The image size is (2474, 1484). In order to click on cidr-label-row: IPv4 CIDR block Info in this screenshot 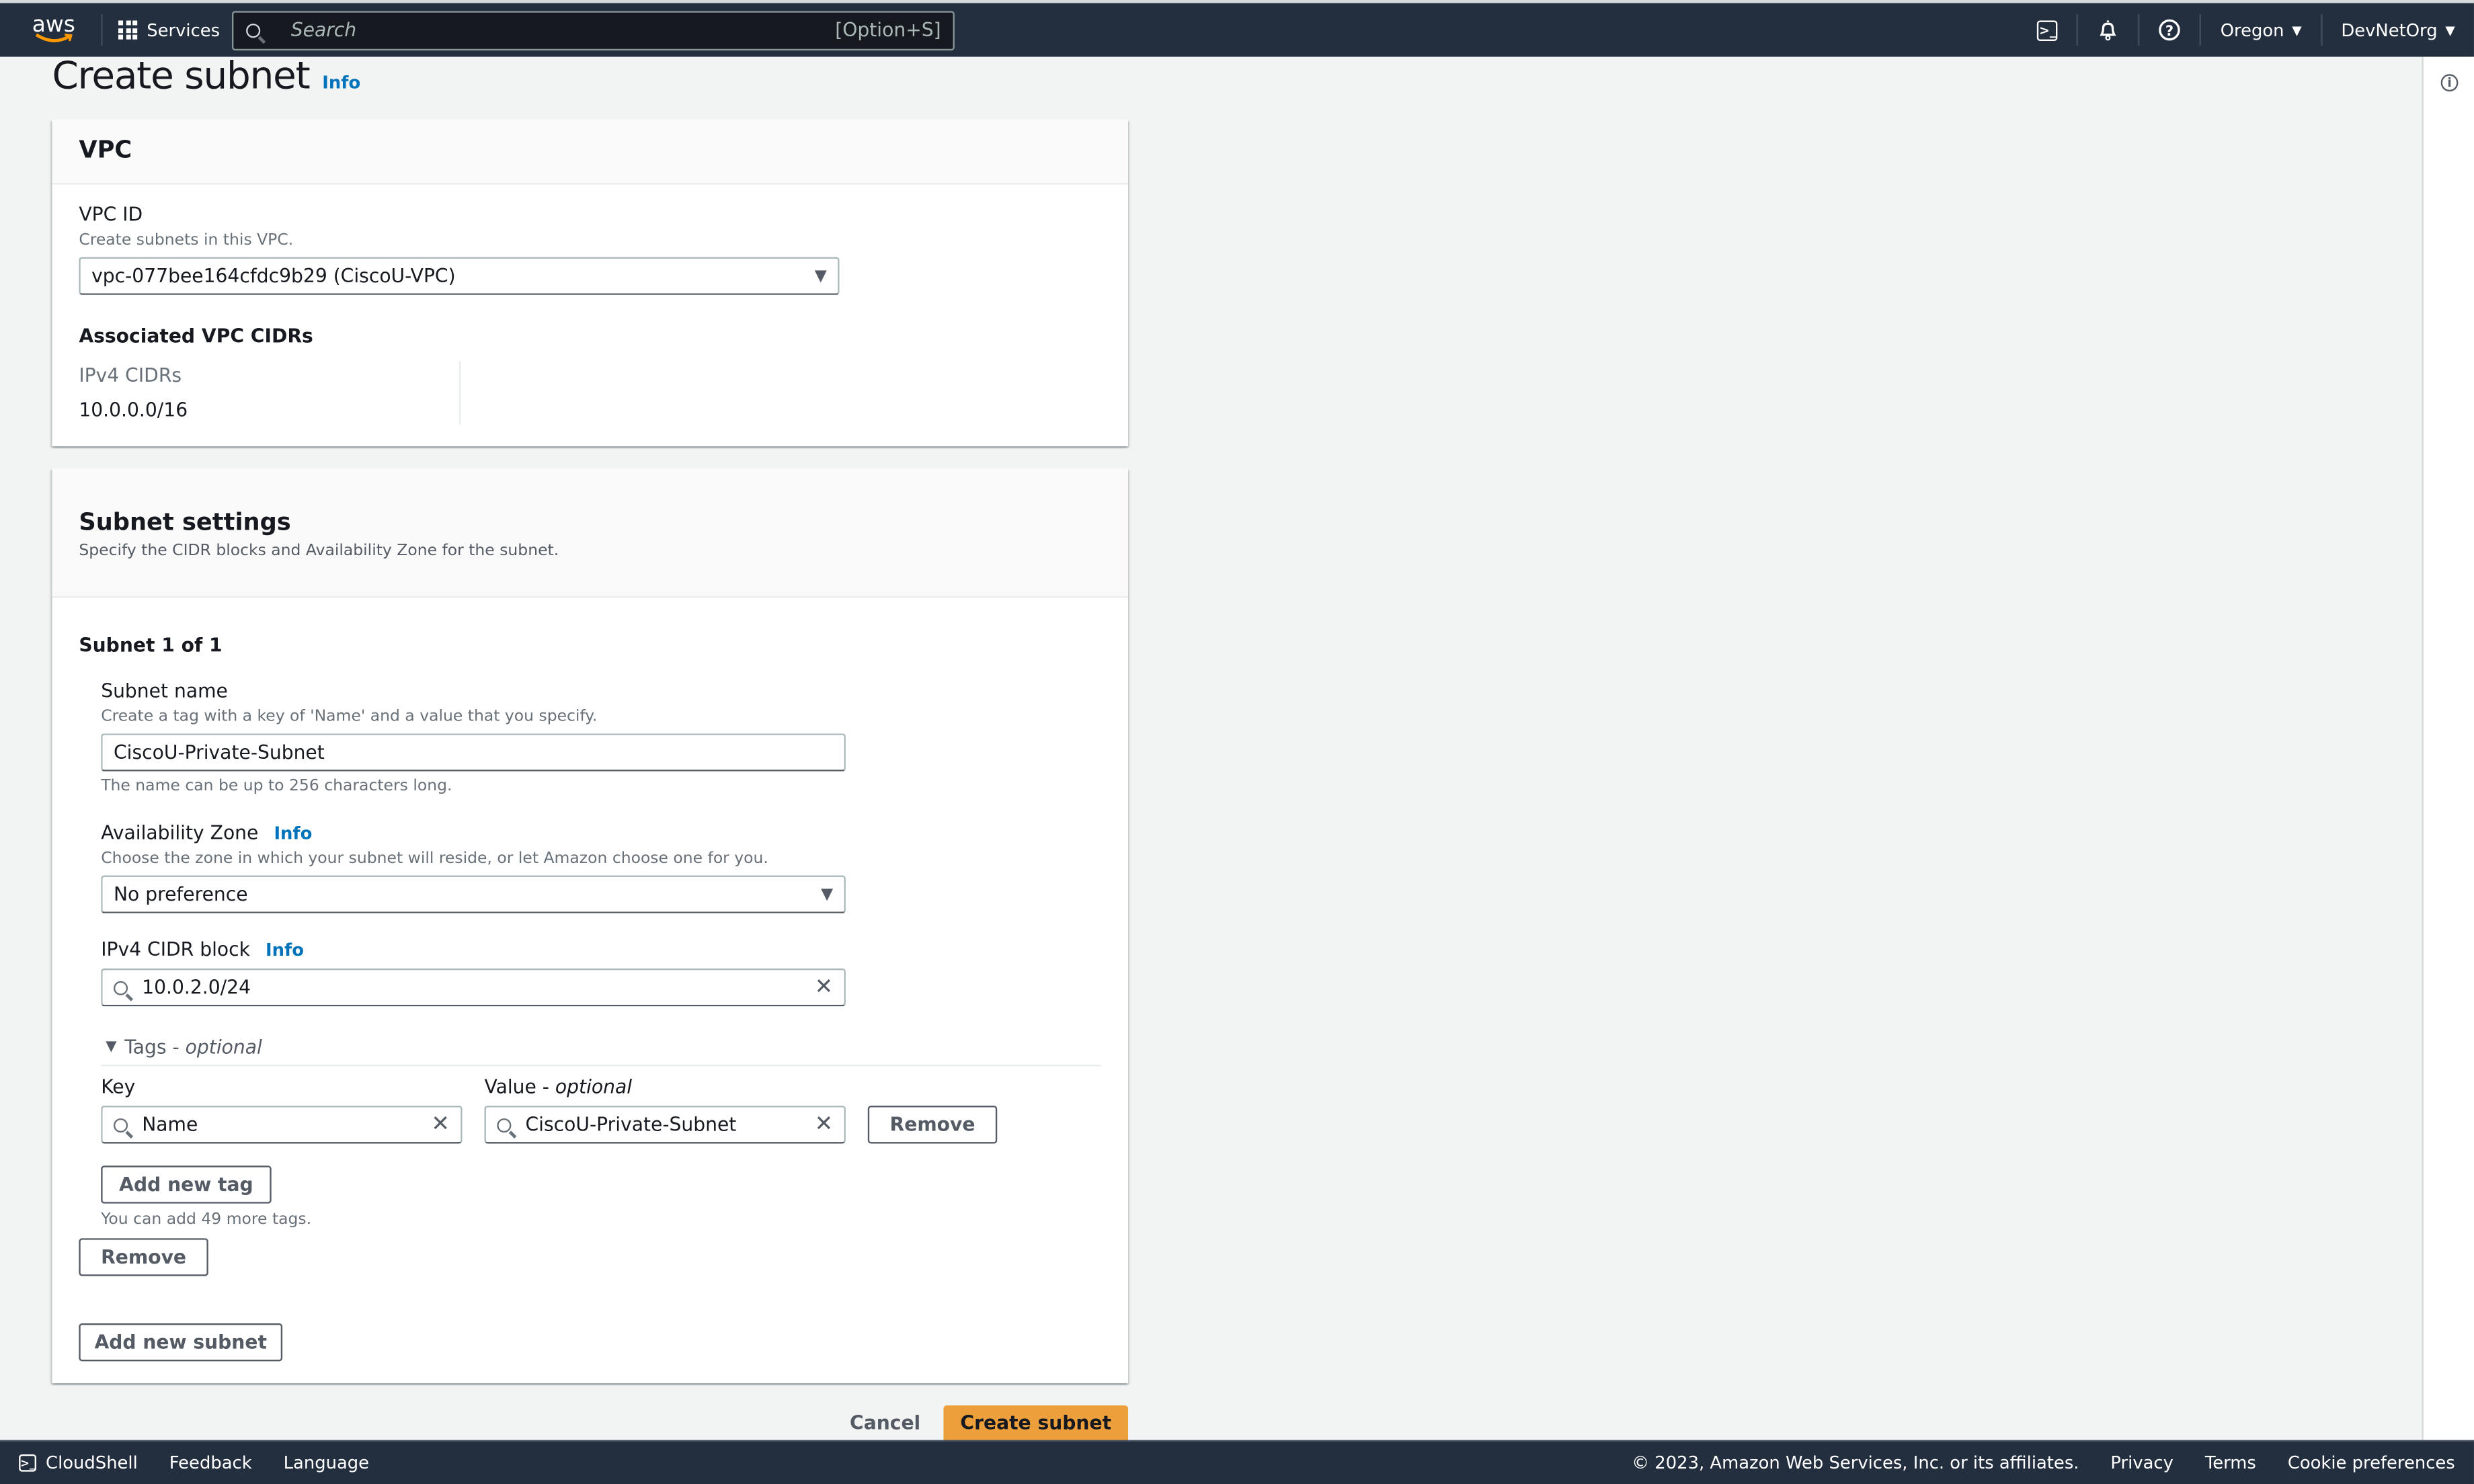, I will do `click(202, 949)`.